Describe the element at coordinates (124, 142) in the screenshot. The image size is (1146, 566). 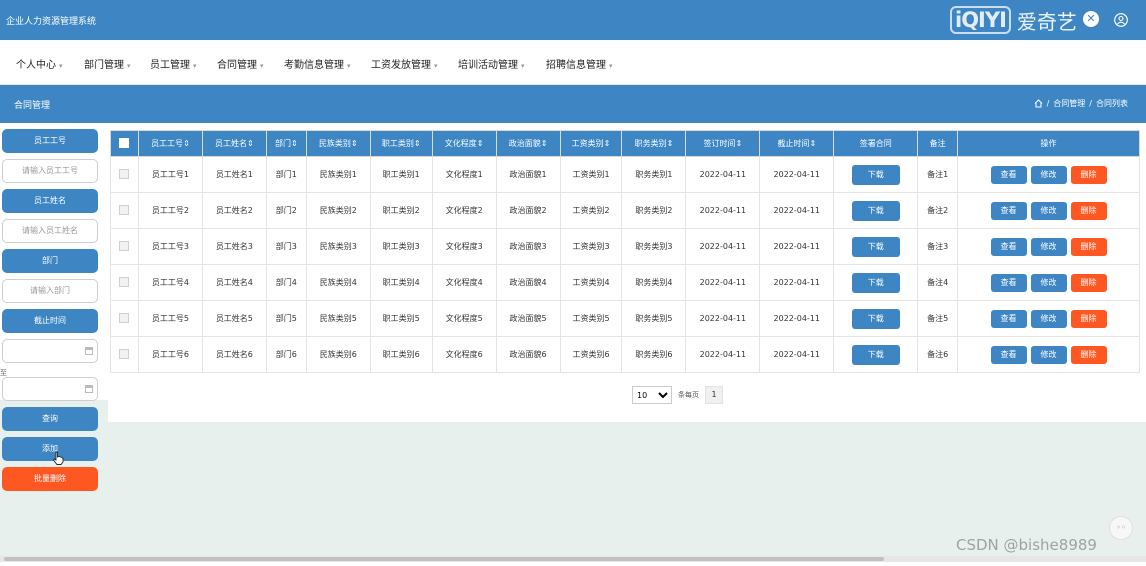
I see `select-all-checkbox` at that location.